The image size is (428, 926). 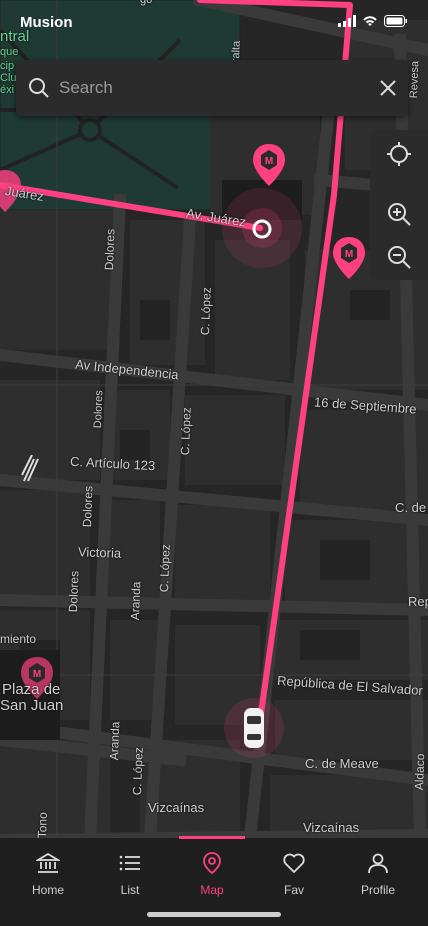 I want to click on home-indicator, so click(x=214, y=914).